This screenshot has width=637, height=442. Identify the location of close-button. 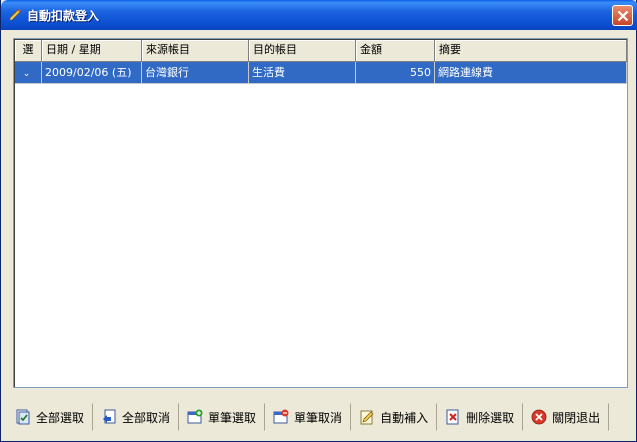
(622, 15).